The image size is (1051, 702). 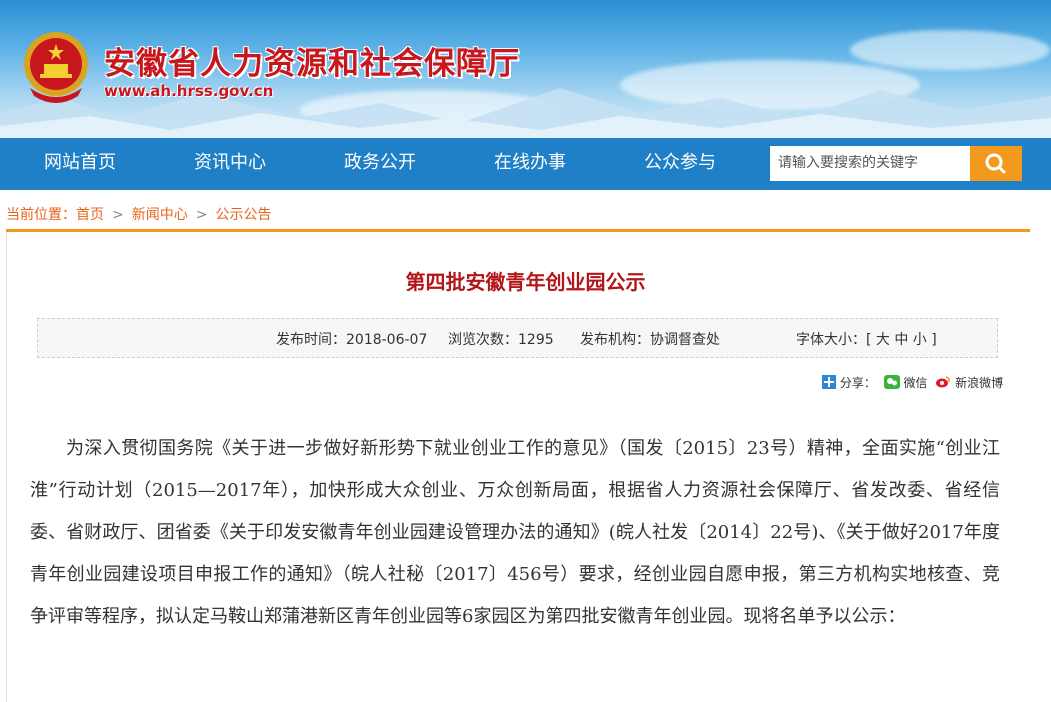 I want to click on publishing-org: 发布机构：协调督查处, so click(x=650, y=340).